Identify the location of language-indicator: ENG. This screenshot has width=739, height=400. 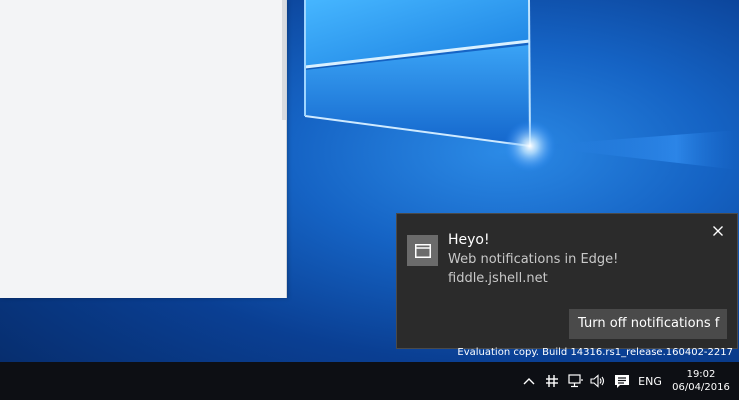
(650, 381).